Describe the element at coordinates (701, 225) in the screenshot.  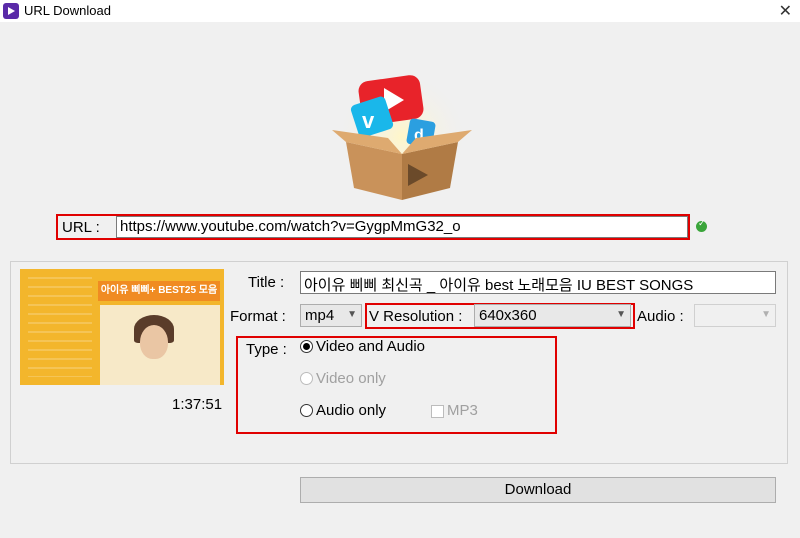
I see `status-ok-icon` at that location.